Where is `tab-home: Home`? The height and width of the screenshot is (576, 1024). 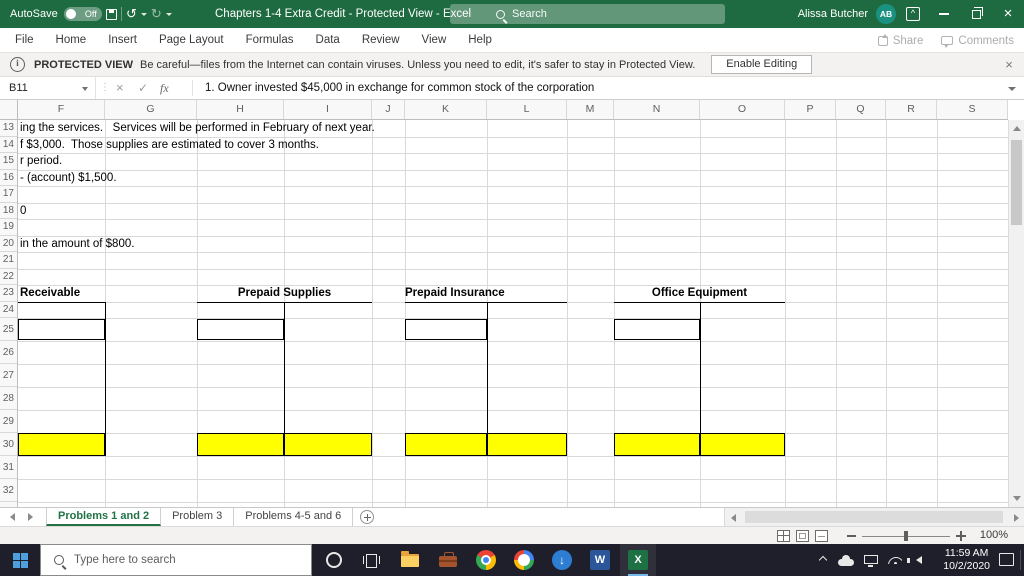 tab-home: Home is located at coordinates (71, 40).